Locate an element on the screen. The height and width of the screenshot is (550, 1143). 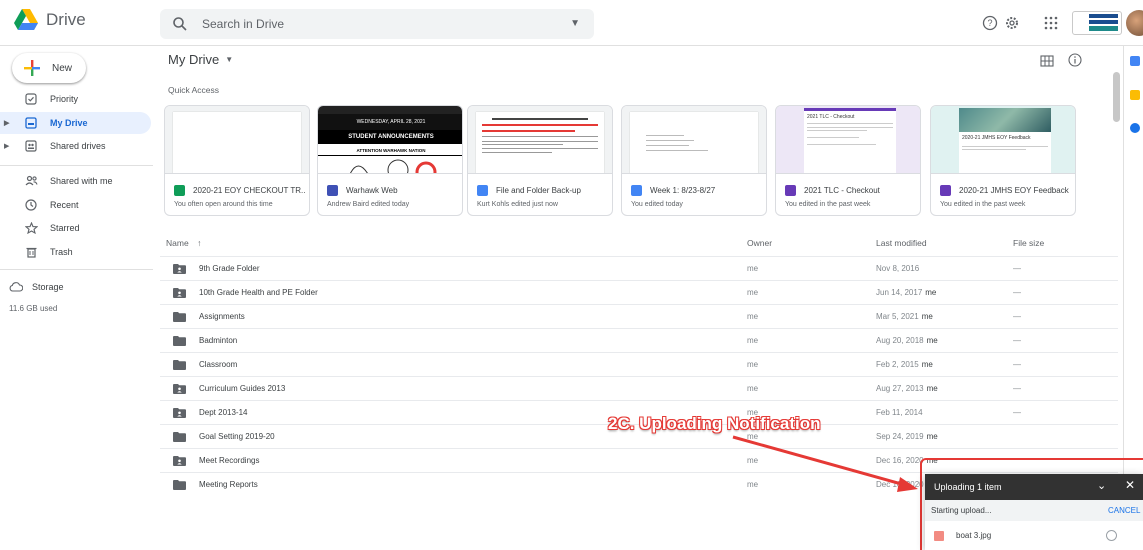
upload-status-bar: Starting upload... CANCEL is located at coordinates (1034, 510).